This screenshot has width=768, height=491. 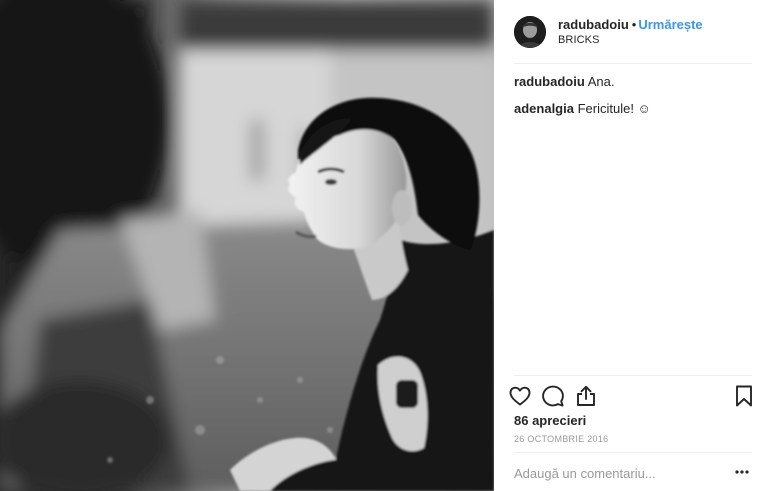 I want to click on like-button, so click(x=520, y=396).